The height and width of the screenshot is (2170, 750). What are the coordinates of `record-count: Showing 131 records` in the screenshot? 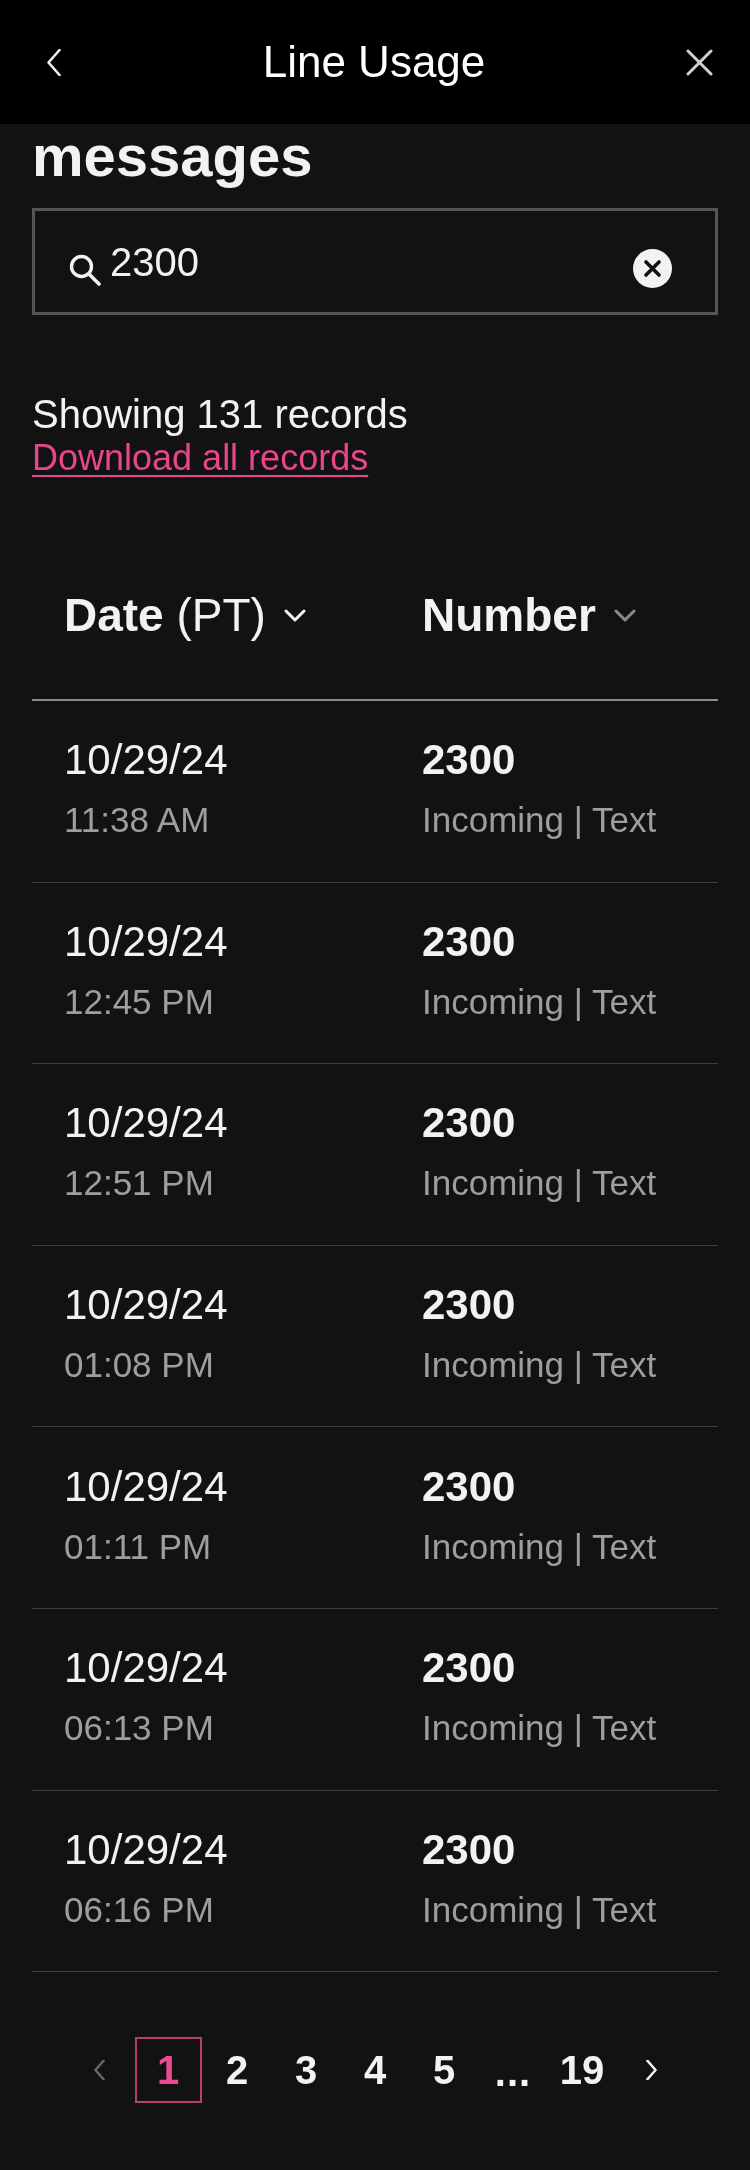 It's located at (220, 414).